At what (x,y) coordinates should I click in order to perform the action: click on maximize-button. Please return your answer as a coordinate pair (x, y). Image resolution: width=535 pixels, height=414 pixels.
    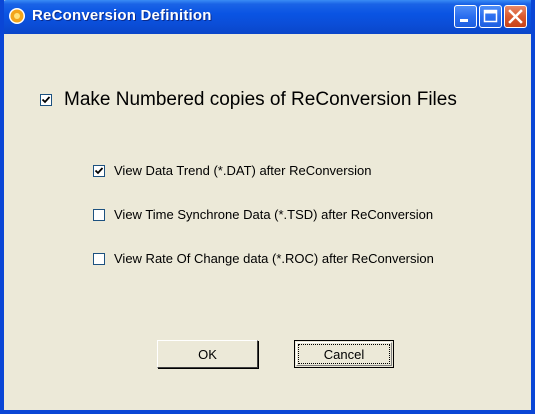
    Looking at the image, I should click on (490, 16).